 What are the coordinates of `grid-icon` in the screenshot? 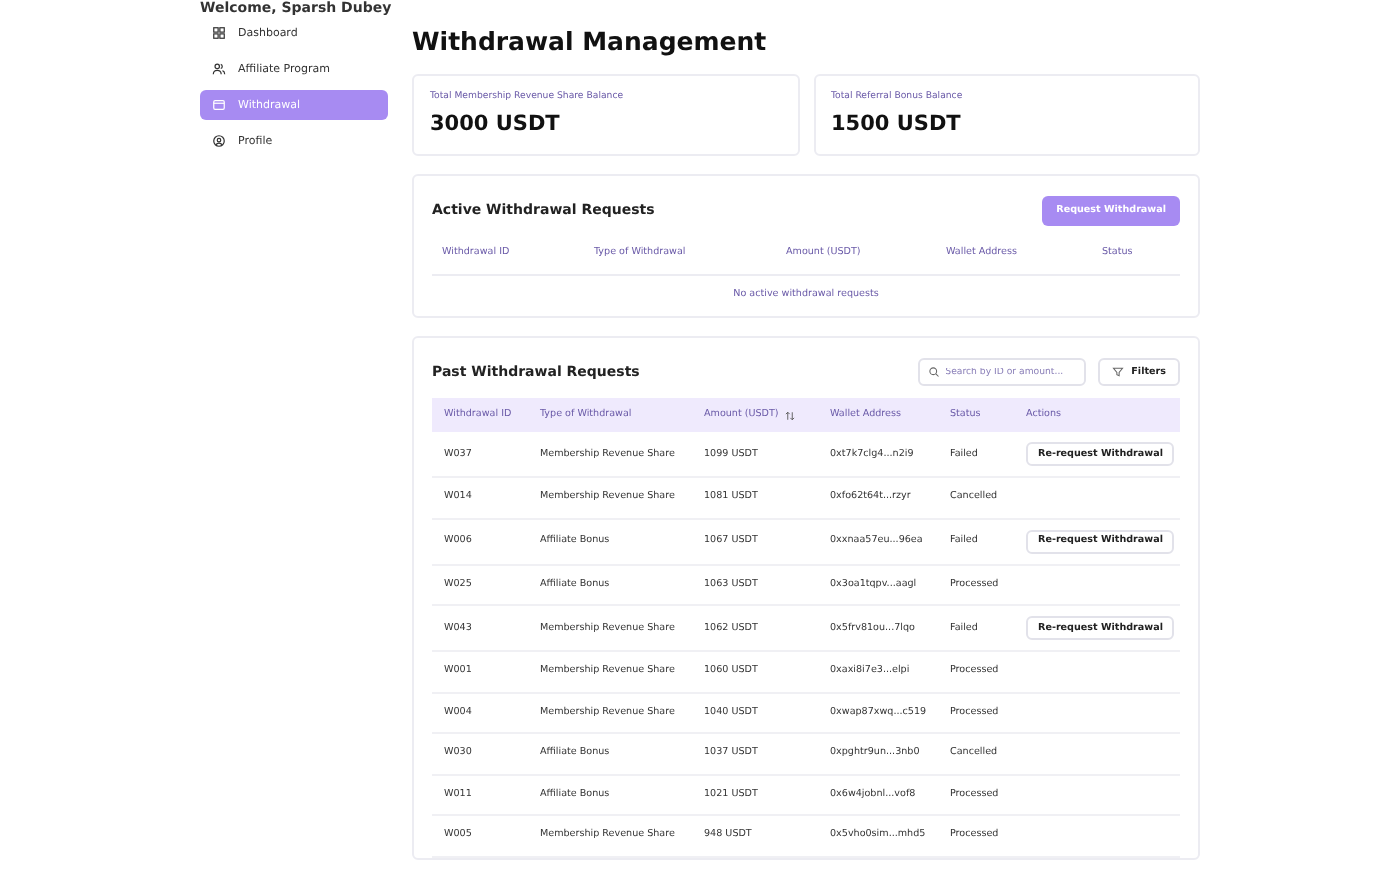 It's located at (219, 33).